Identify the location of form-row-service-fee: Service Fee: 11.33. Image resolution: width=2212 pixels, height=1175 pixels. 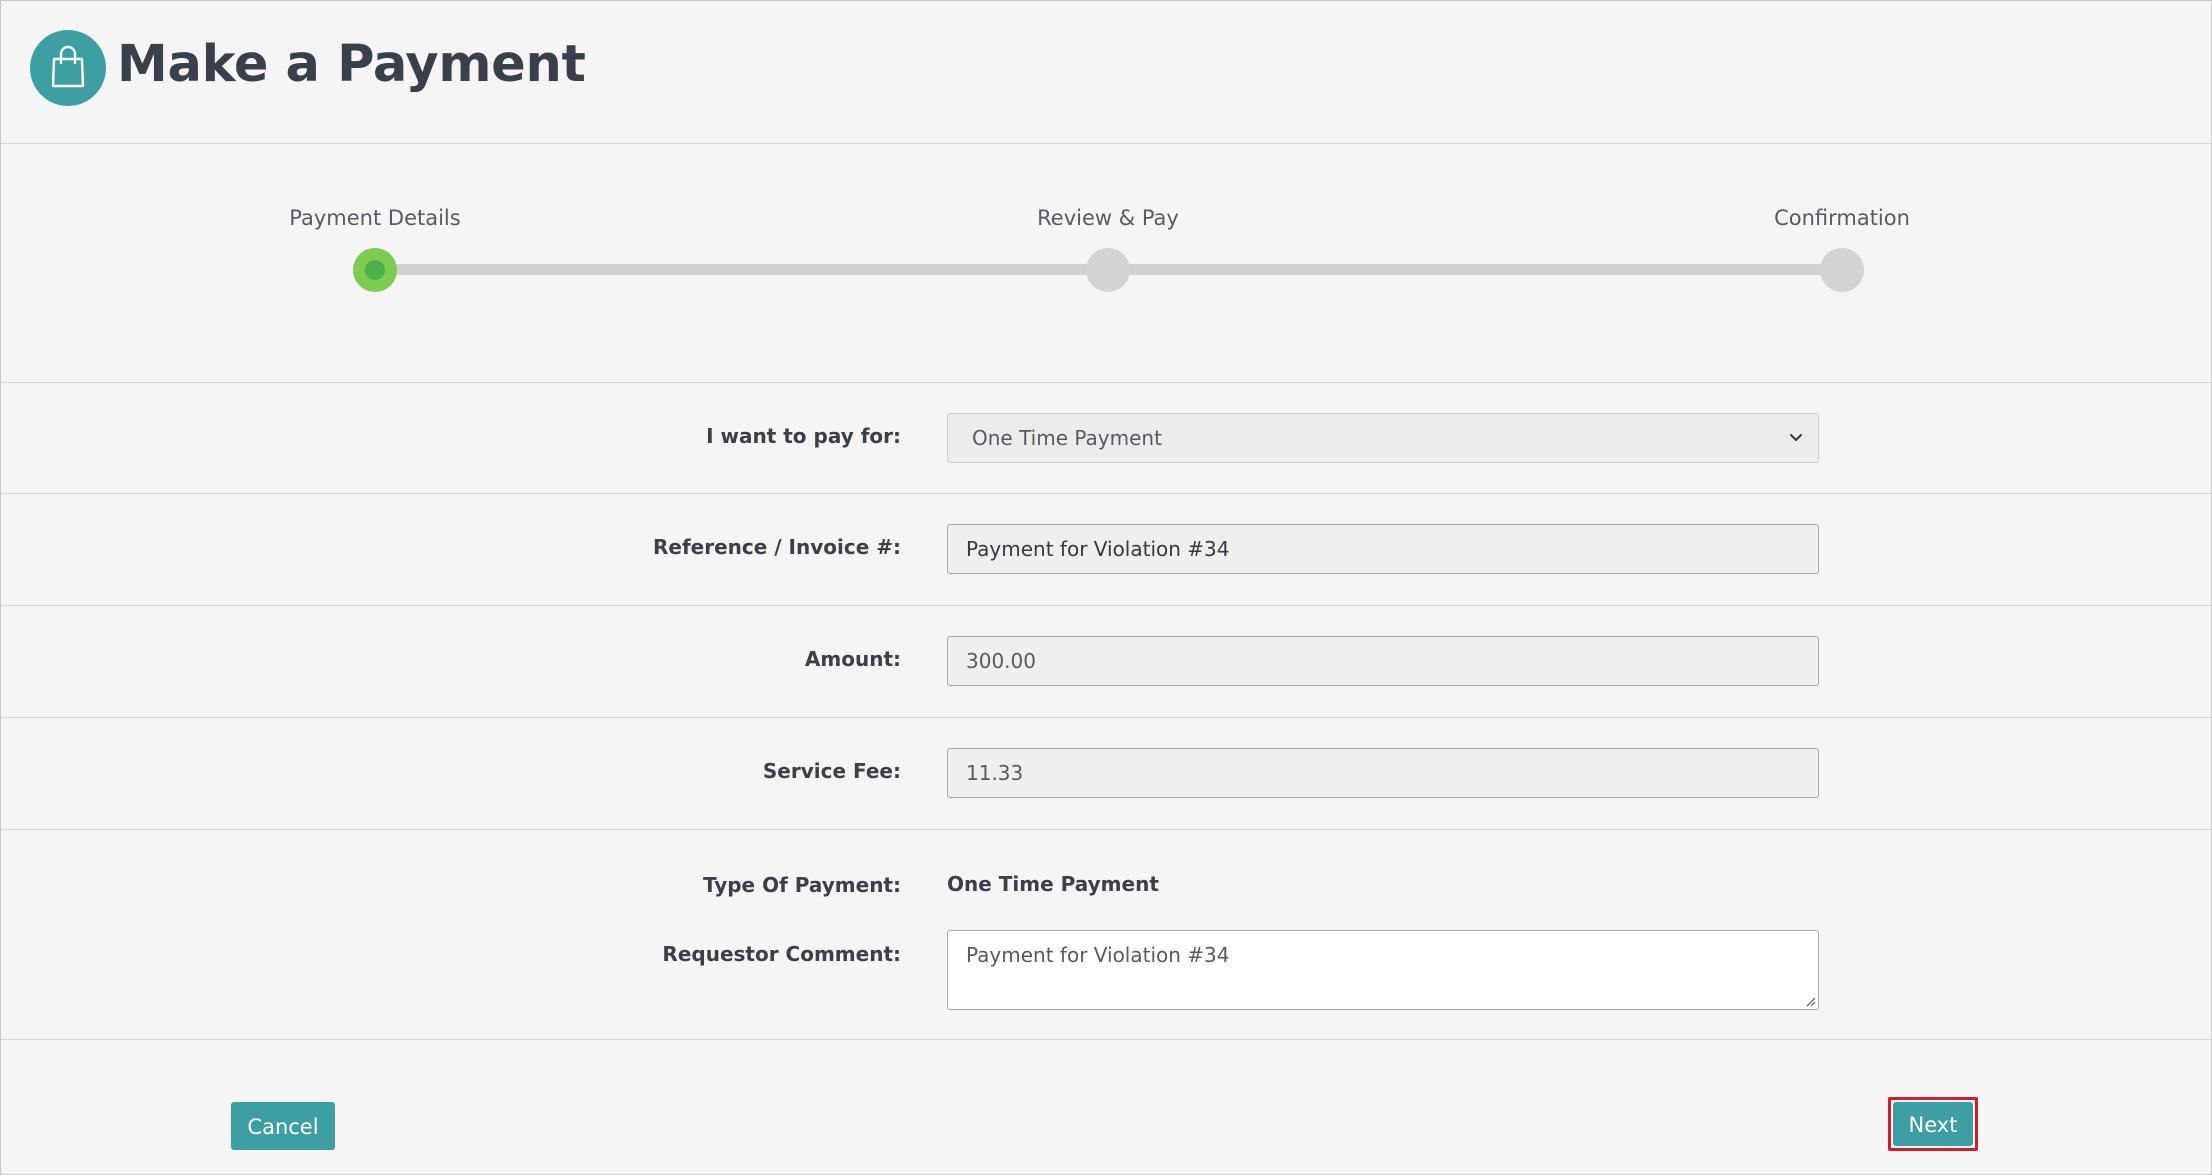
(1106, 774).